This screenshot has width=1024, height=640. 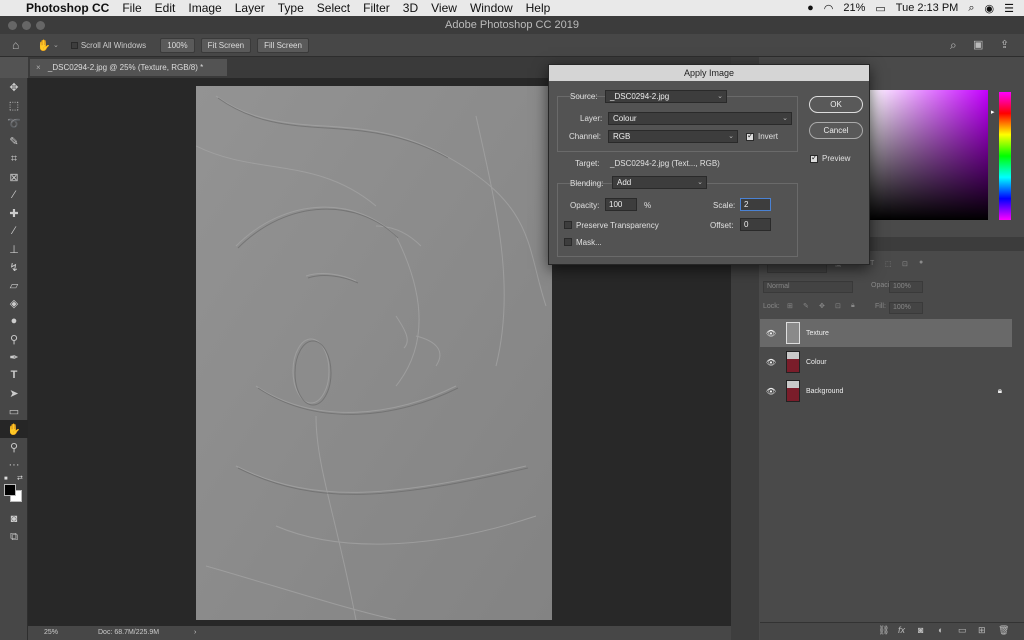 I want to click on quick-select-tool-icon: ✎, so click(x=14, y=141).